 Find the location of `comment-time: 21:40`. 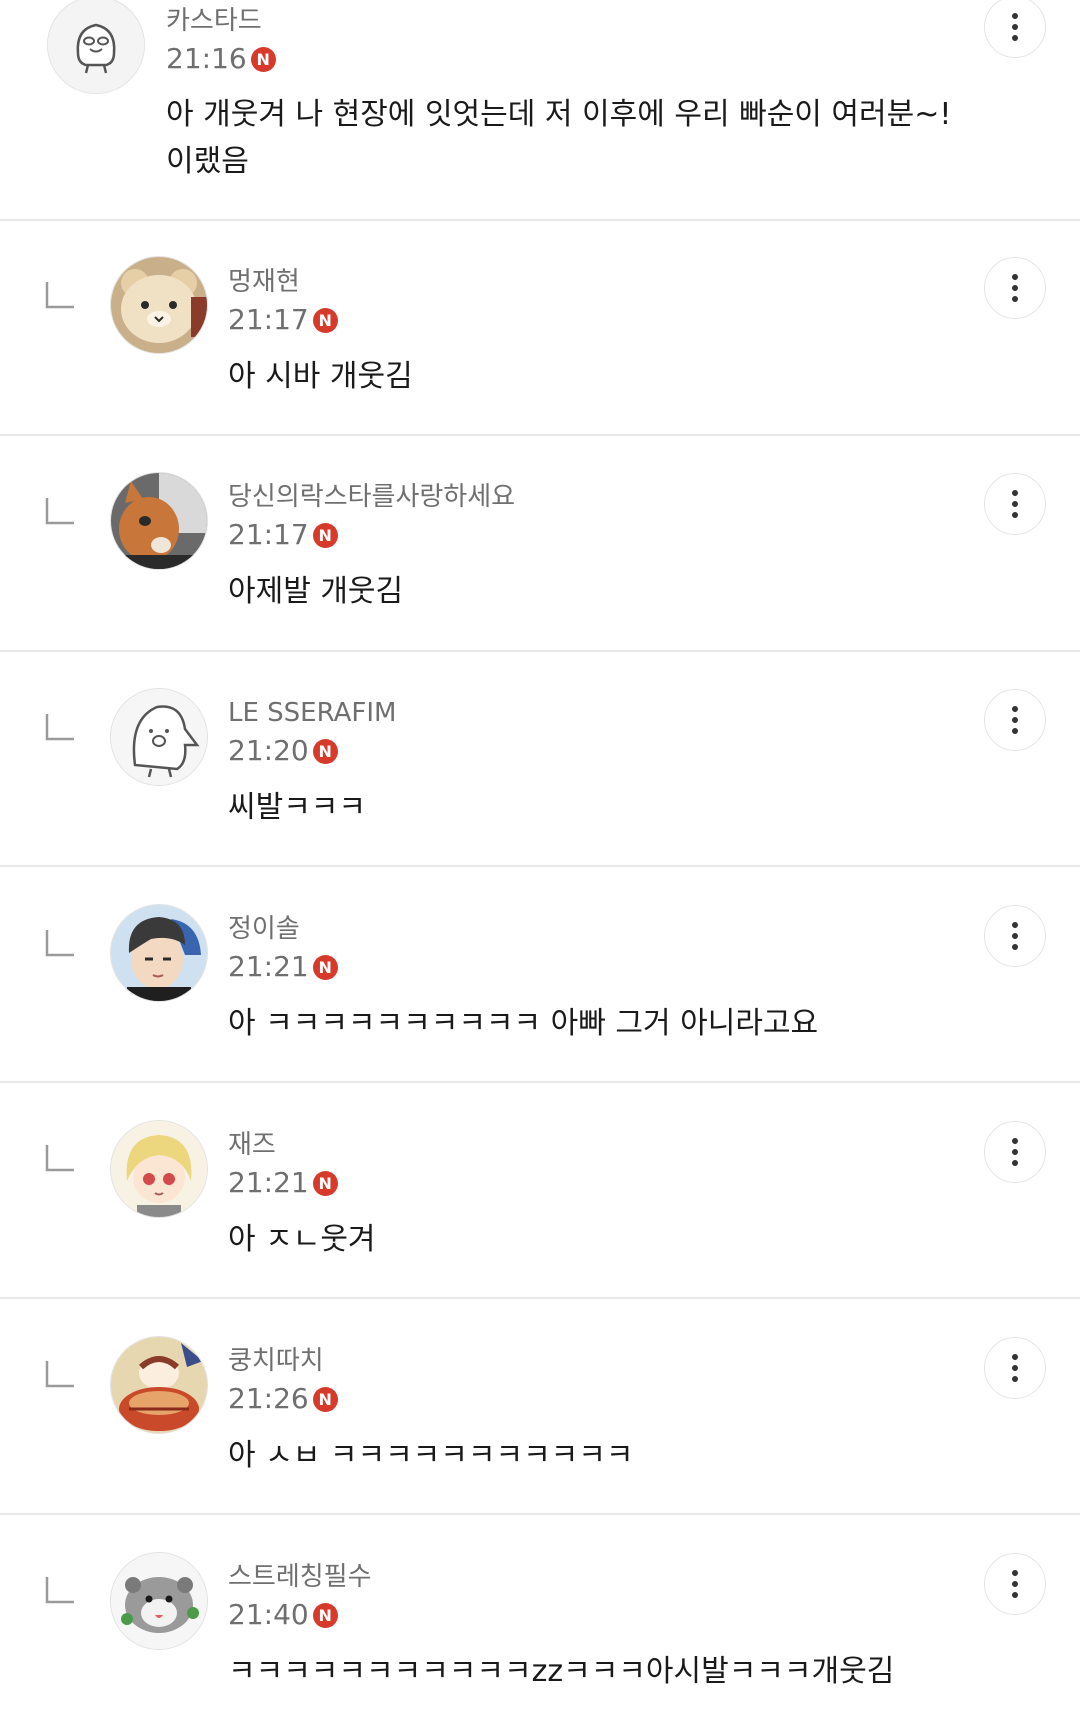

comment-time: 21:40 is located at coordinates (268, 1614).